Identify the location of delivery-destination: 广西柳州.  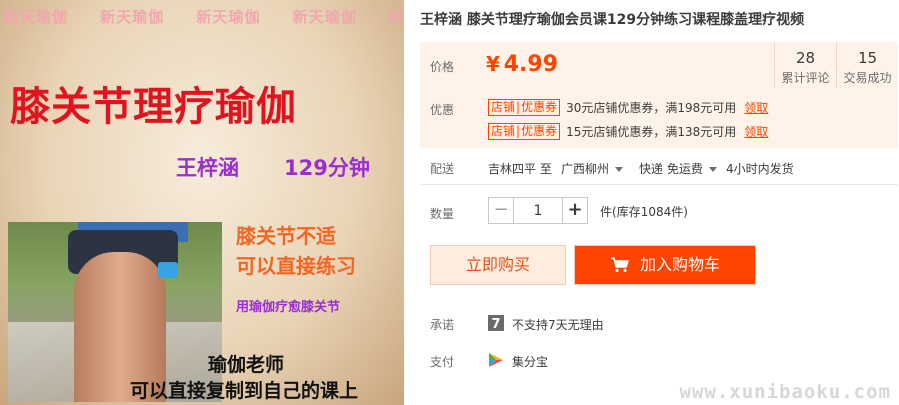
(585, 169).